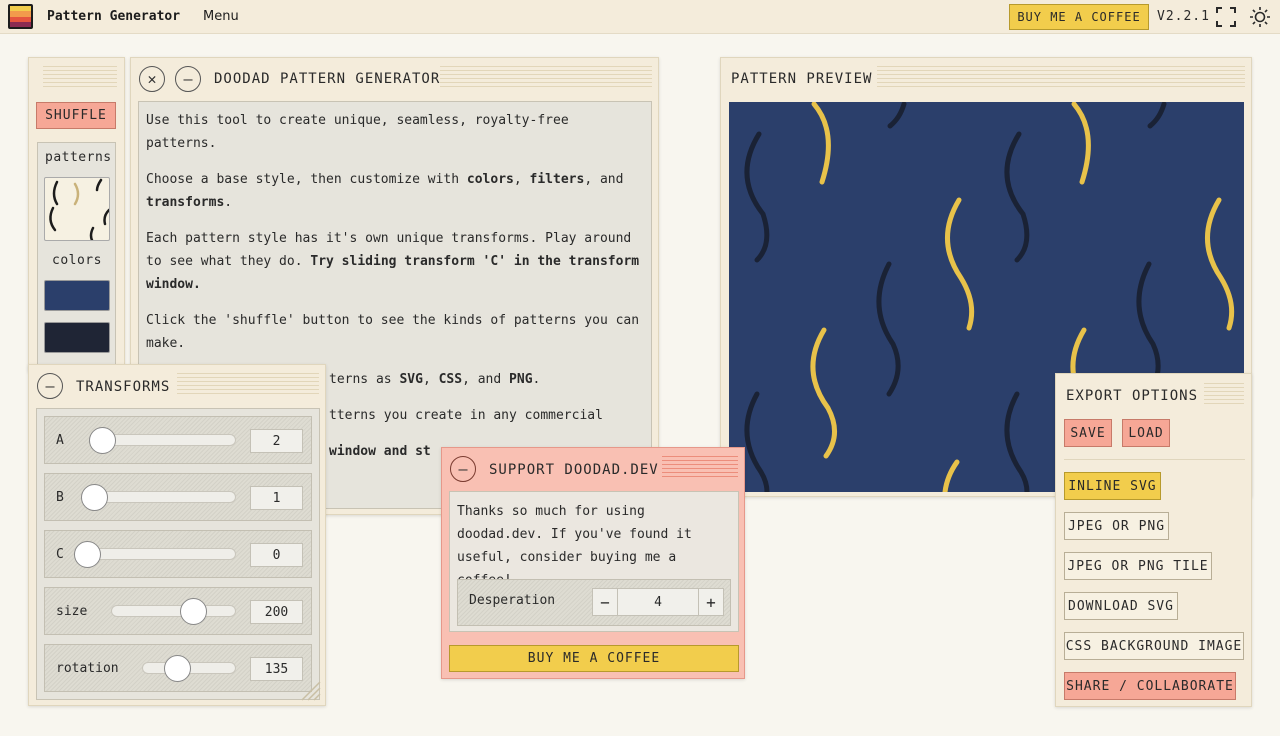 Image resolution: width=1280 pixels, height=736 pixels. I want to click on transform-label: A, so click(60, 440).